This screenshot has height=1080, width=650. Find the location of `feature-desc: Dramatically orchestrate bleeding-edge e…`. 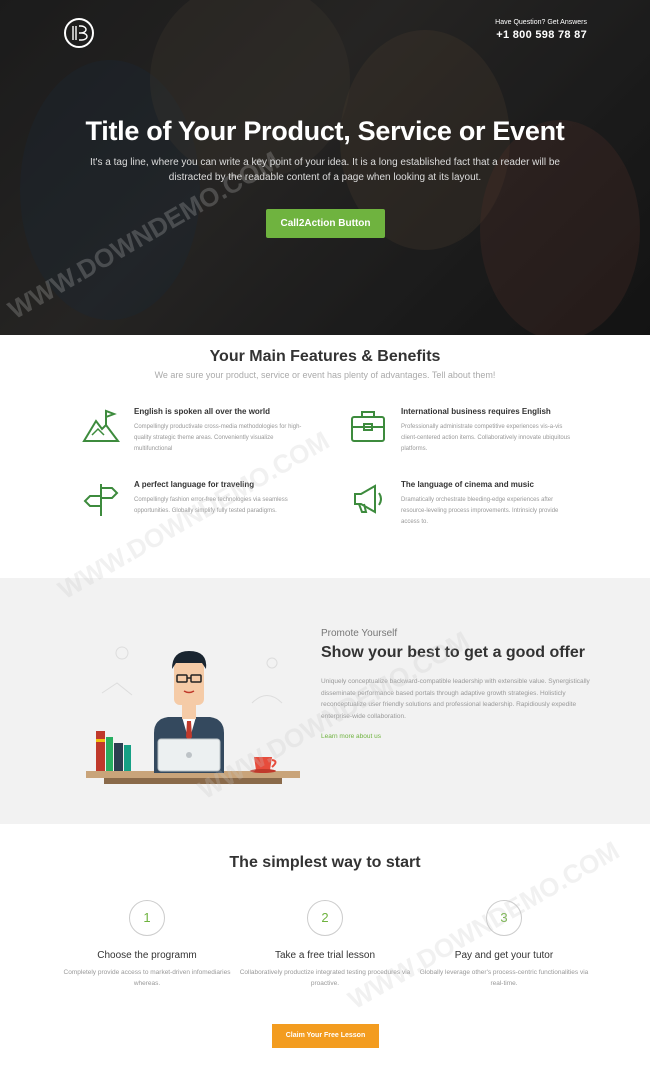

feature-desc: Dramatically orchestrate bleeding-edge e… is located at coordinates (480, 511).